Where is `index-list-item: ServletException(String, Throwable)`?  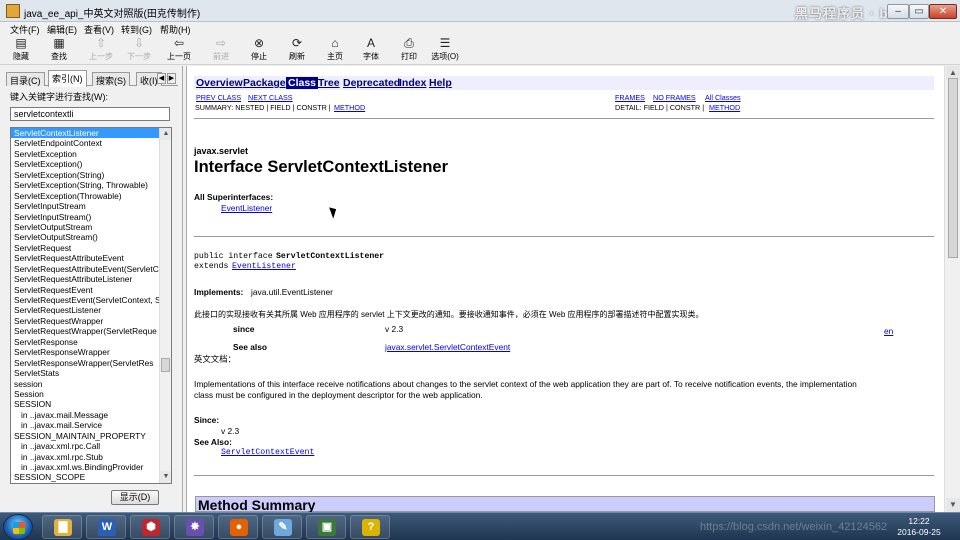 index-list-item: ServletException(String, Throwable) is located at coordinates (85, 185).